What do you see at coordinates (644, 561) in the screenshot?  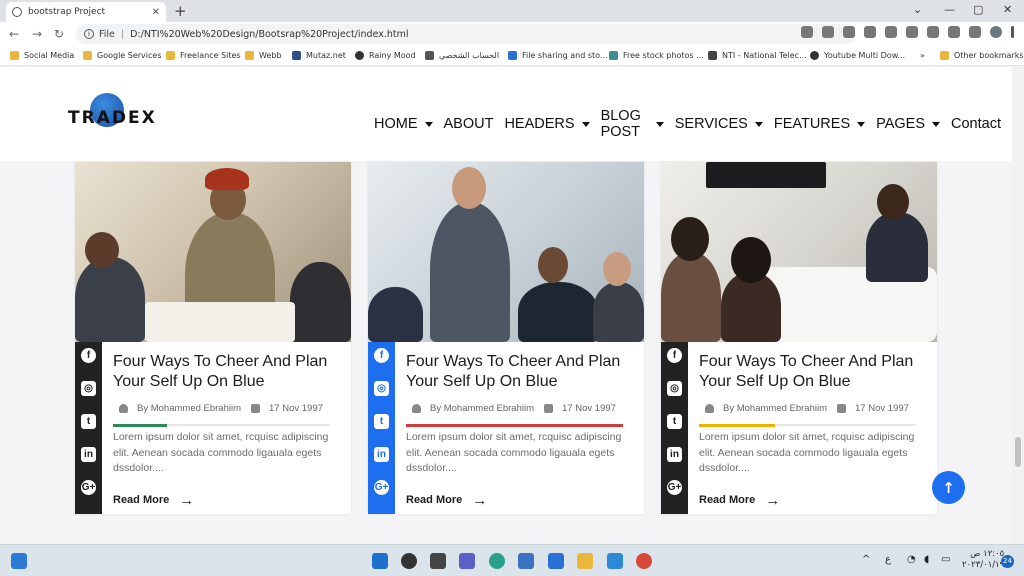 I see `chrome-icon` at bounding box center [644, 561].